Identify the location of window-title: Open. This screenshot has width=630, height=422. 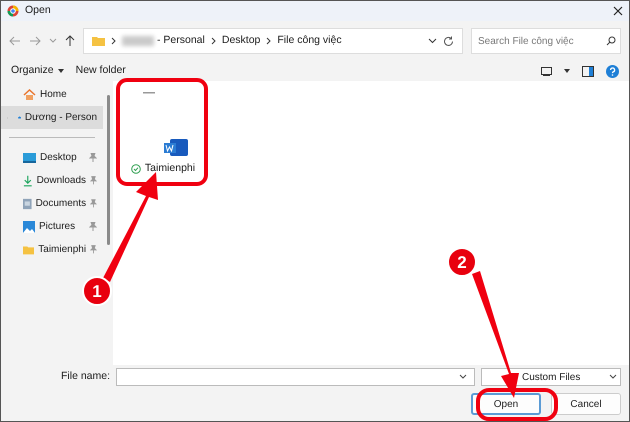
(38, 10).